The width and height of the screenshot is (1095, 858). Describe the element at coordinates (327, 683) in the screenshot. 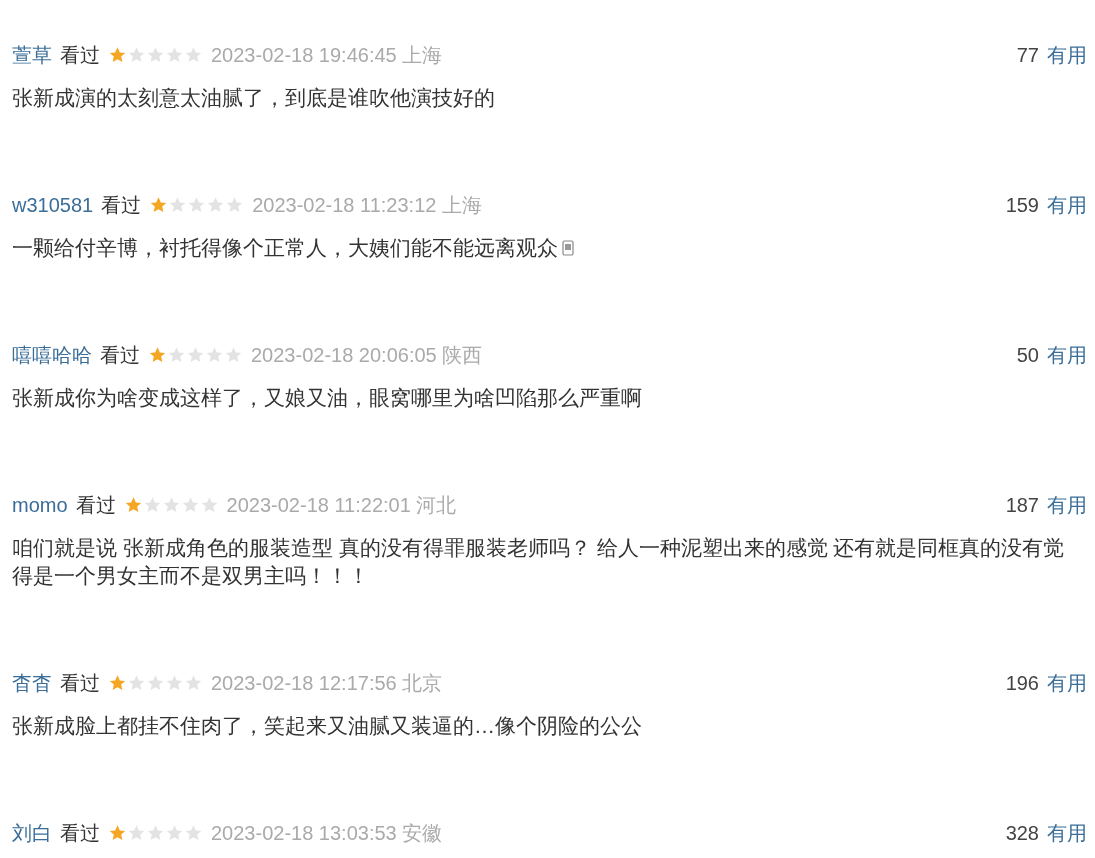

I see `review-timestamp: 2023-02-18 12:17:56 北京` at that location.